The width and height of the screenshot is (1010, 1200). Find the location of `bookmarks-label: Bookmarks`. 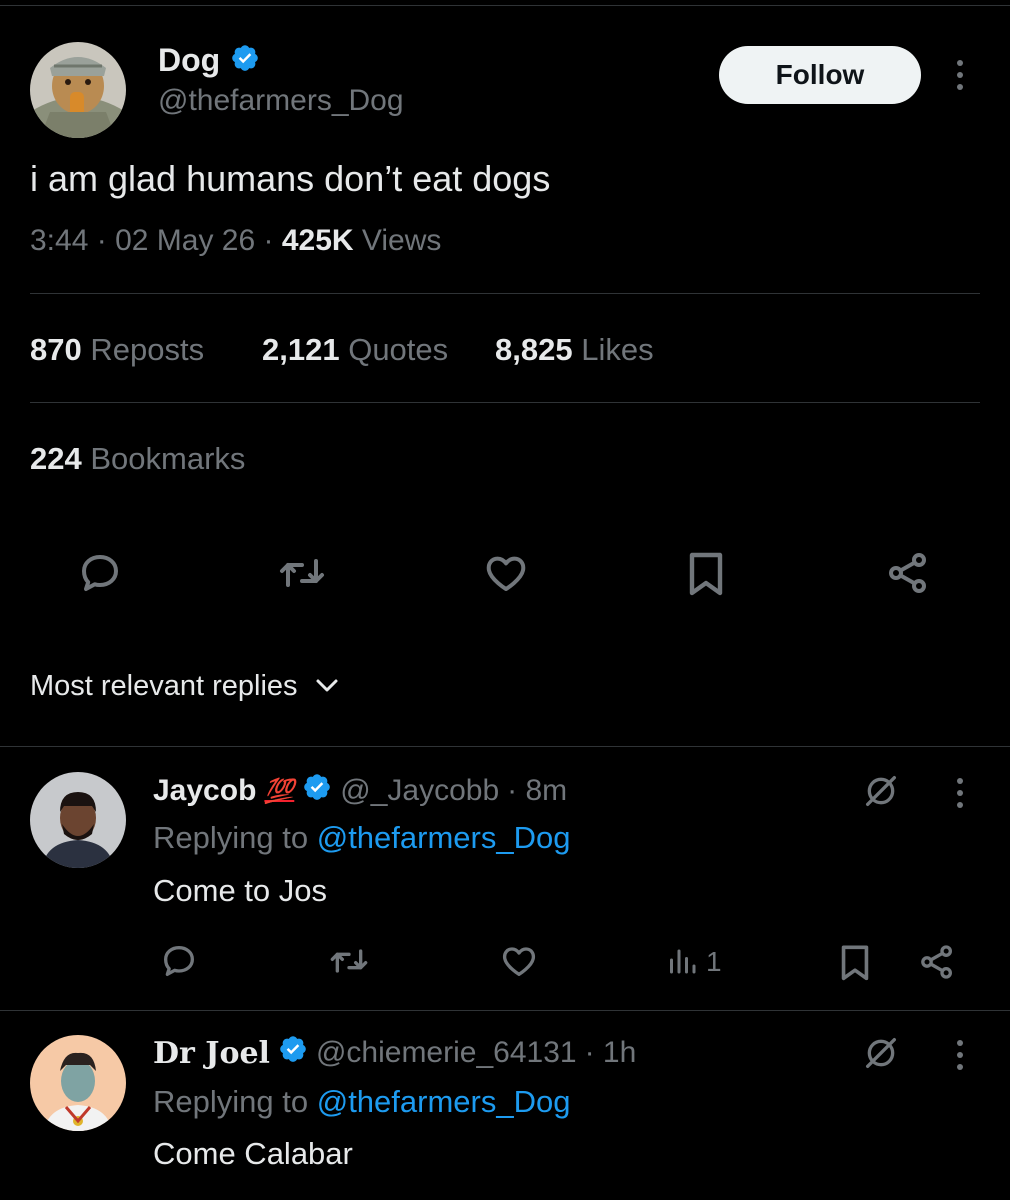

bookmarks-label: Bookmarks is located at coordinates (168, 458).